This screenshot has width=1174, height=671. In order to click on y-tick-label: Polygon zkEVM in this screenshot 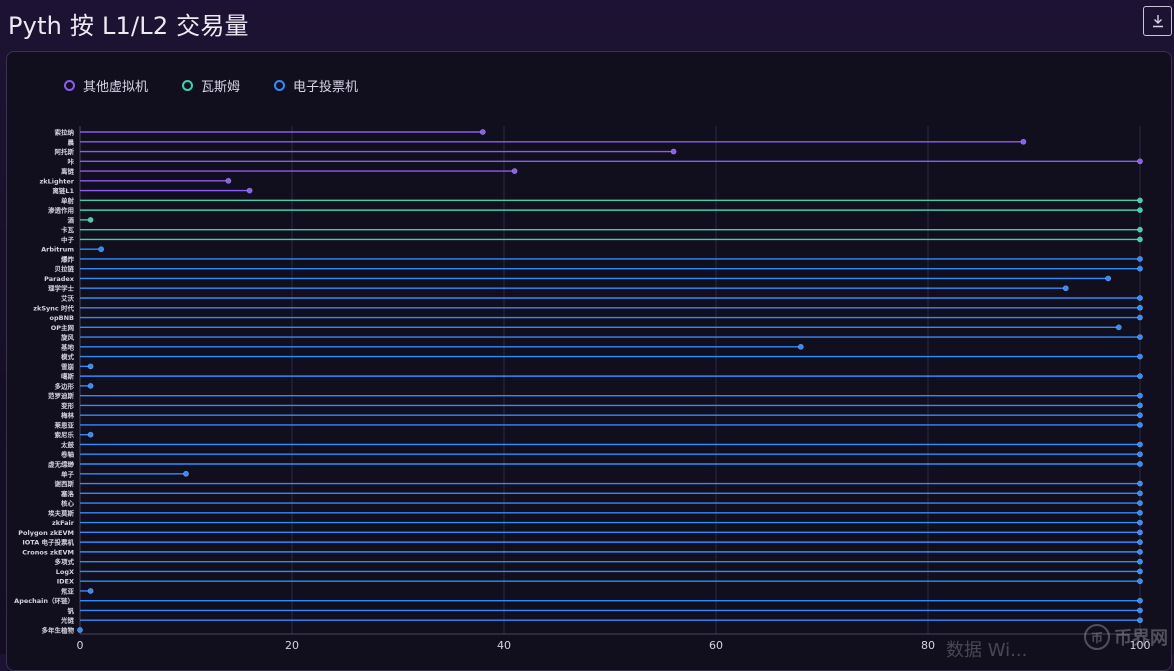, I will do `click(46, 533)`.